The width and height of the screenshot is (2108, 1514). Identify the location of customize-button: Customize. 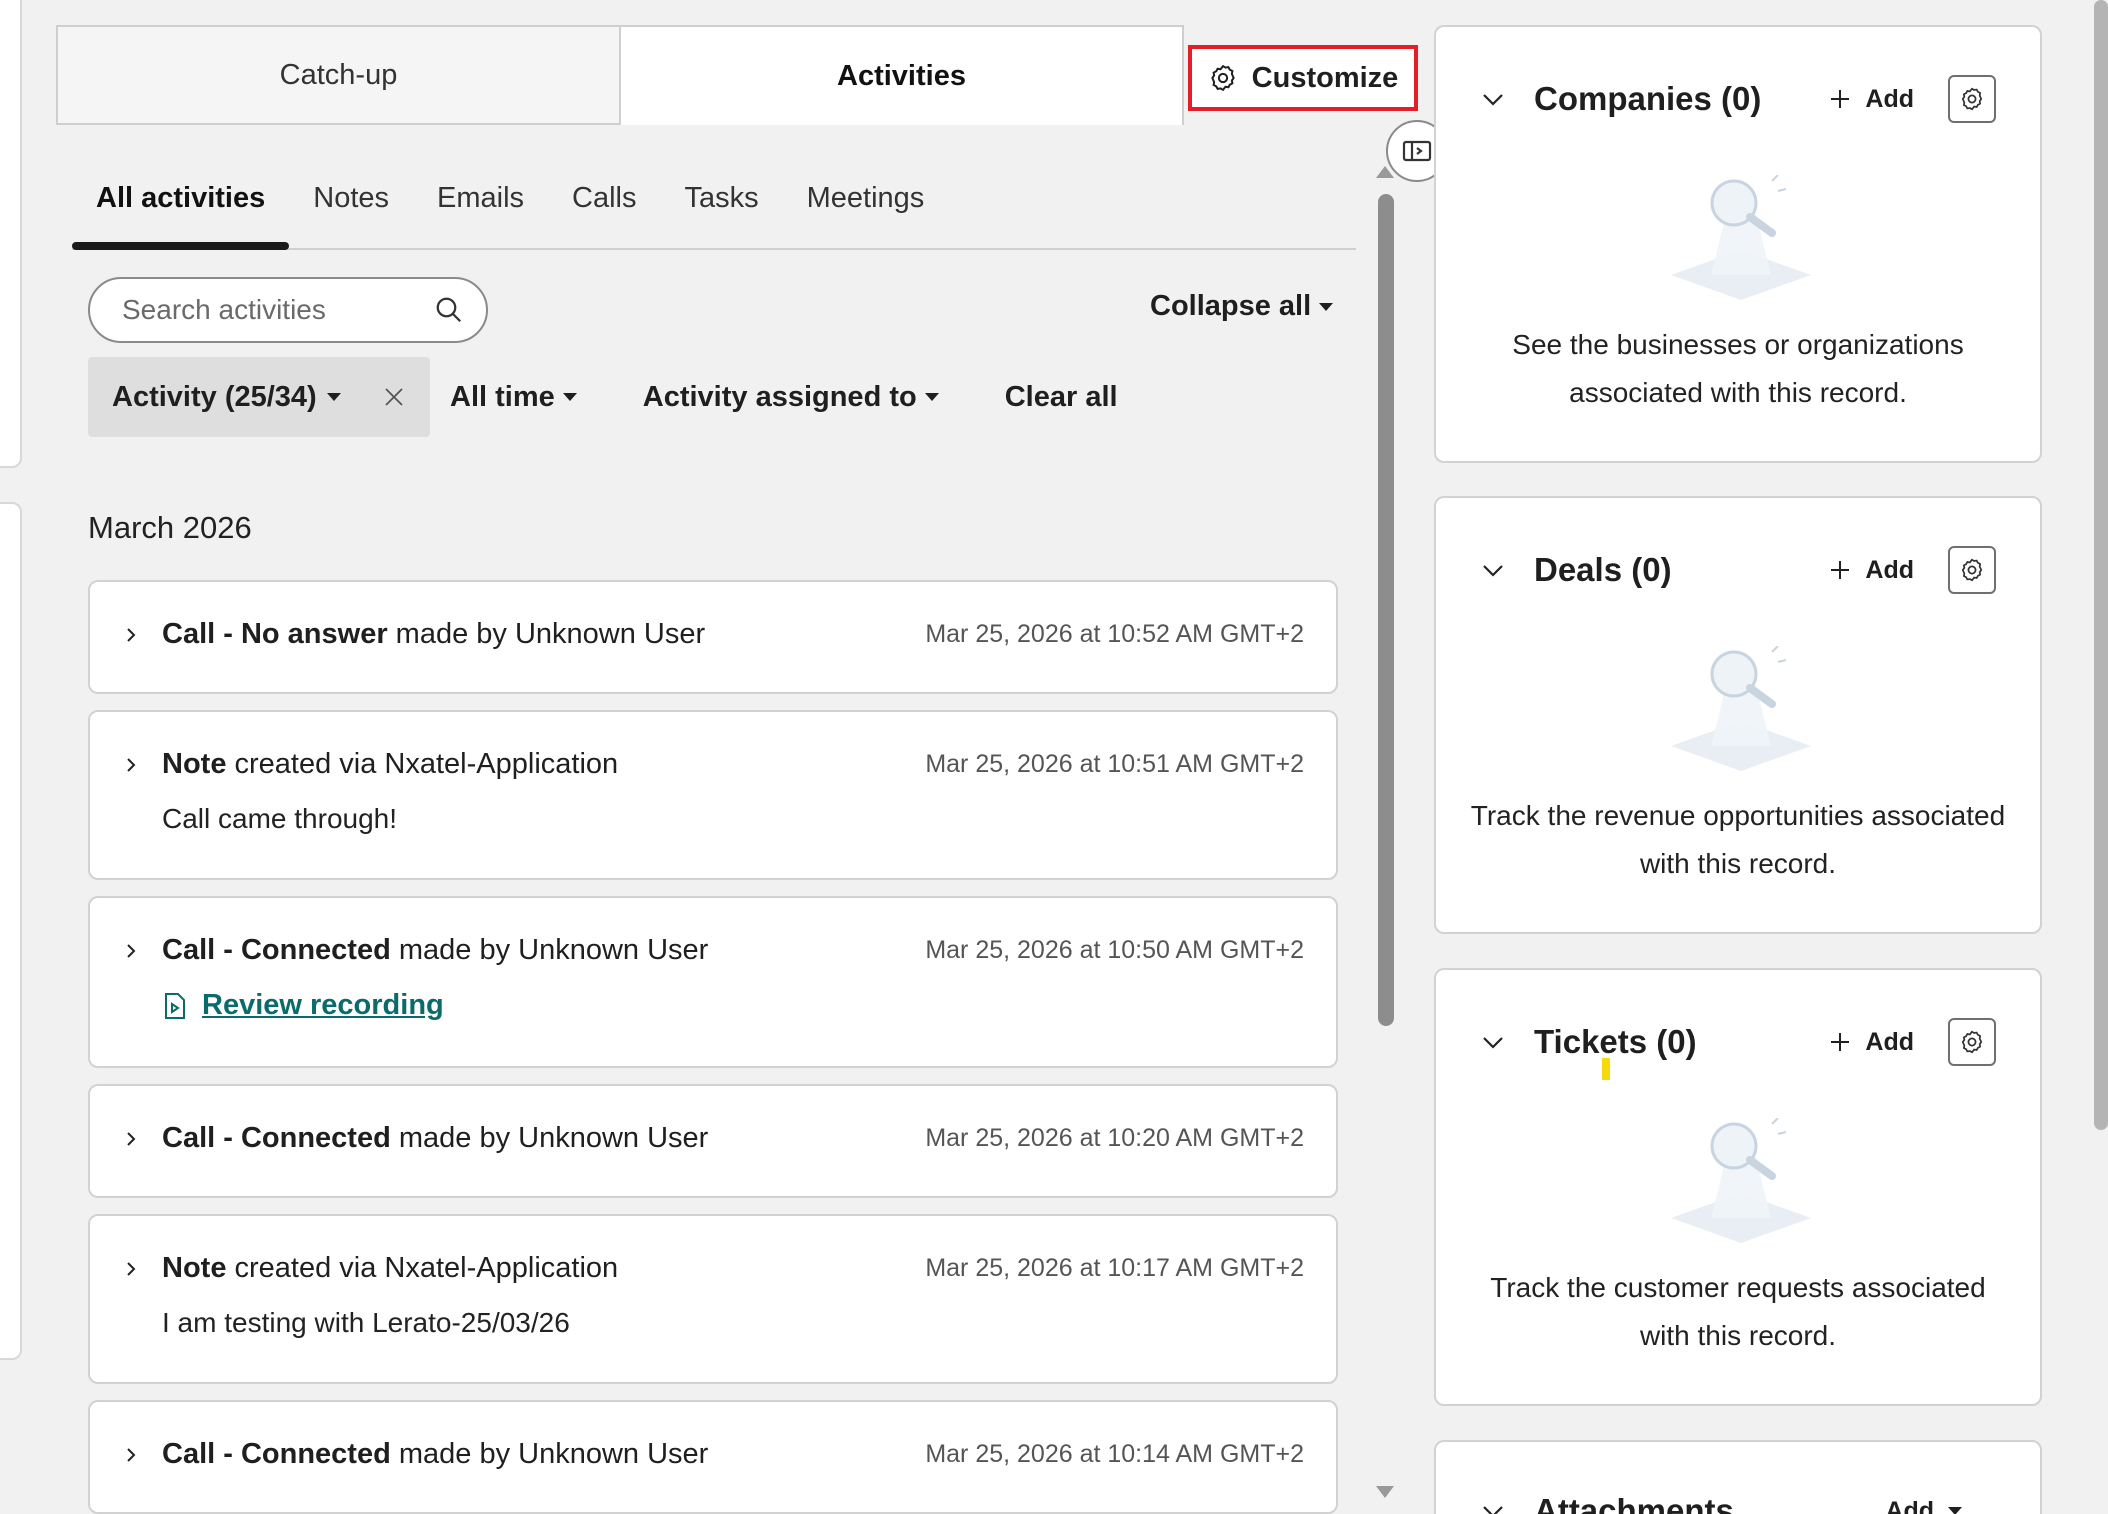
(1303, 78).